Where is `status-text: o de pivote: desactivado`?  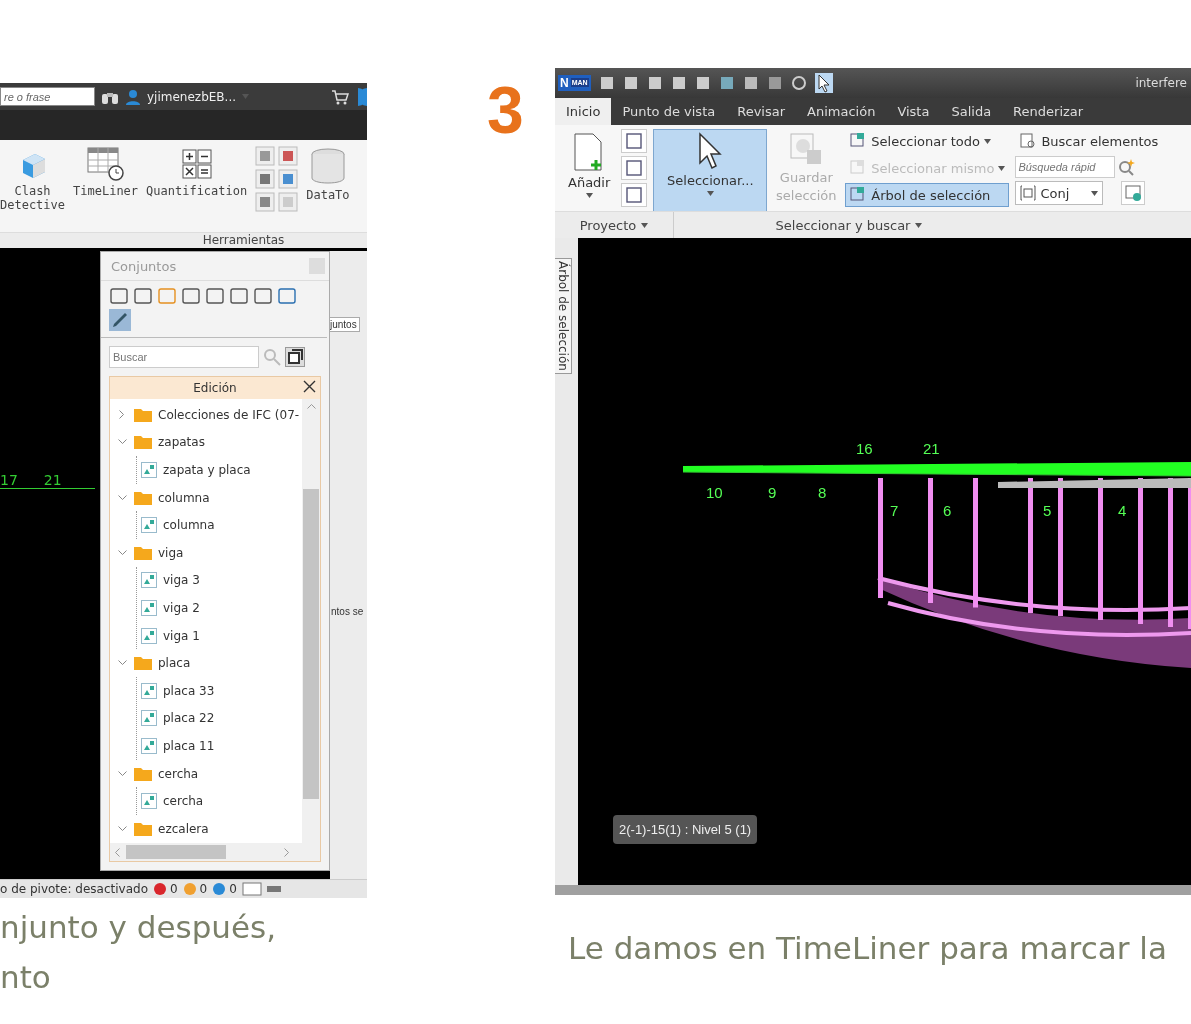 status-text: o de pivote: desactivado is located at coordinates (74, 889).